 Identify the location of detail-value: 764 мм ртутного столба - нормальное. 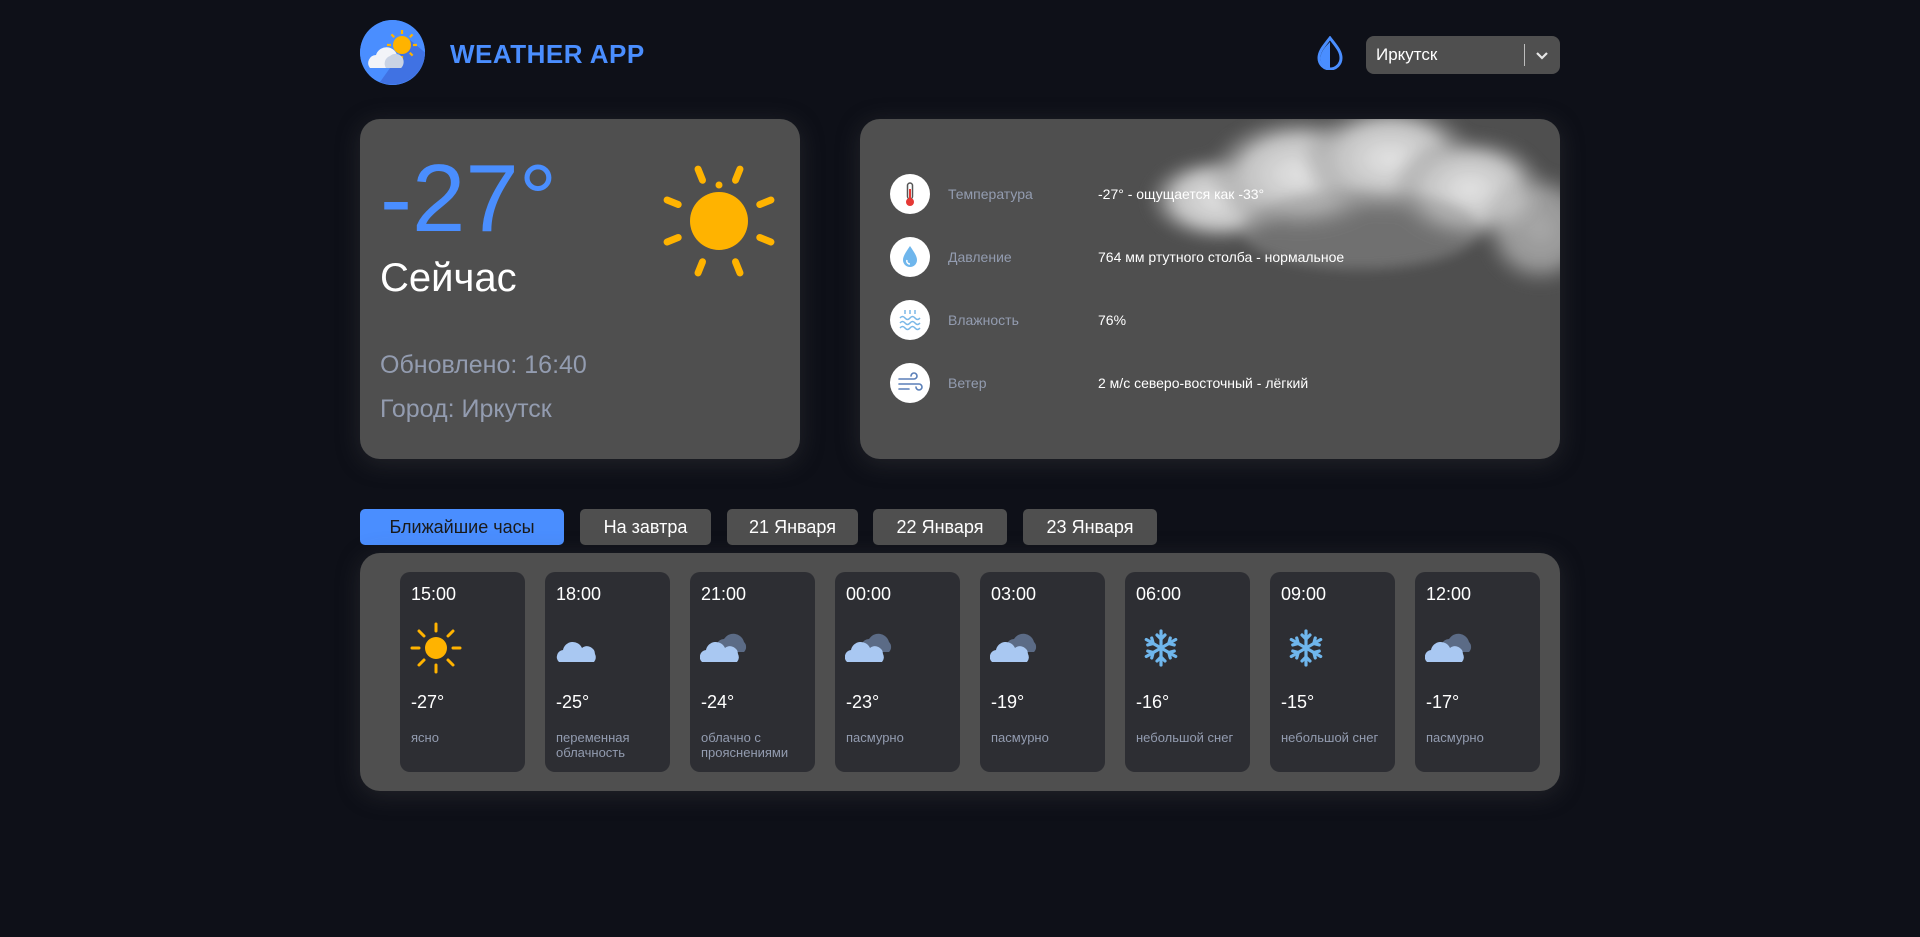
(1221, 257).